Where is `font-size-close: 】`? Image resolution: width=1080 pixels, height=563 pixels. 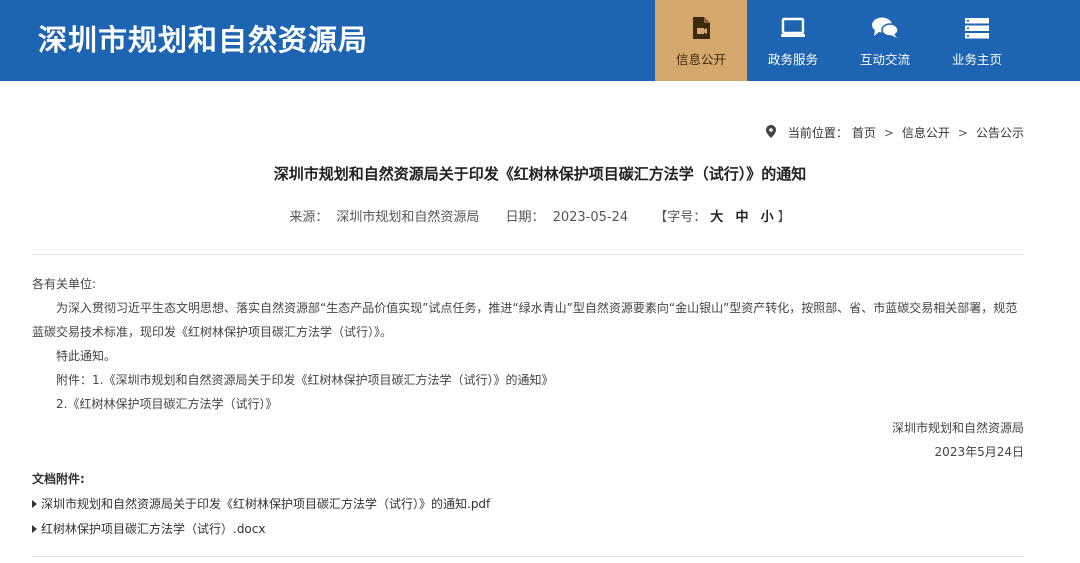
font-size-close: 】 is located at coordinates (784, 217).